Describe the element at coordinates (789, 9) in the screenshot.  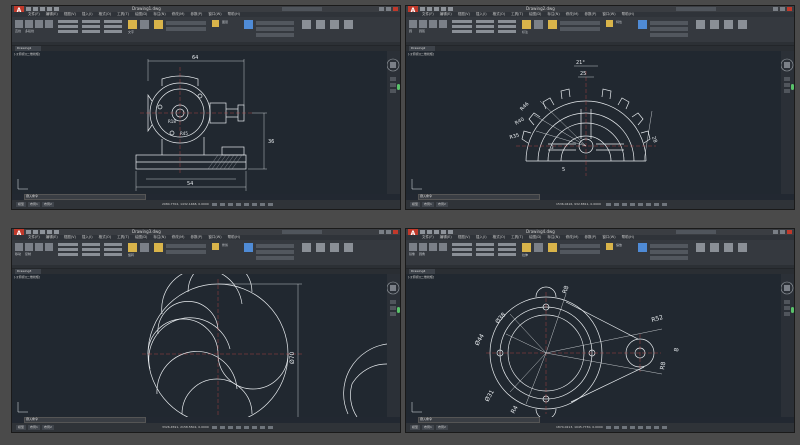
I see `close-button` at that location.